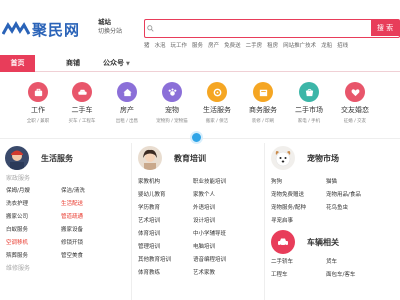 This screenshot has width=400, height=300. I want to click on education-title: 教育培训, so click(190, 158).